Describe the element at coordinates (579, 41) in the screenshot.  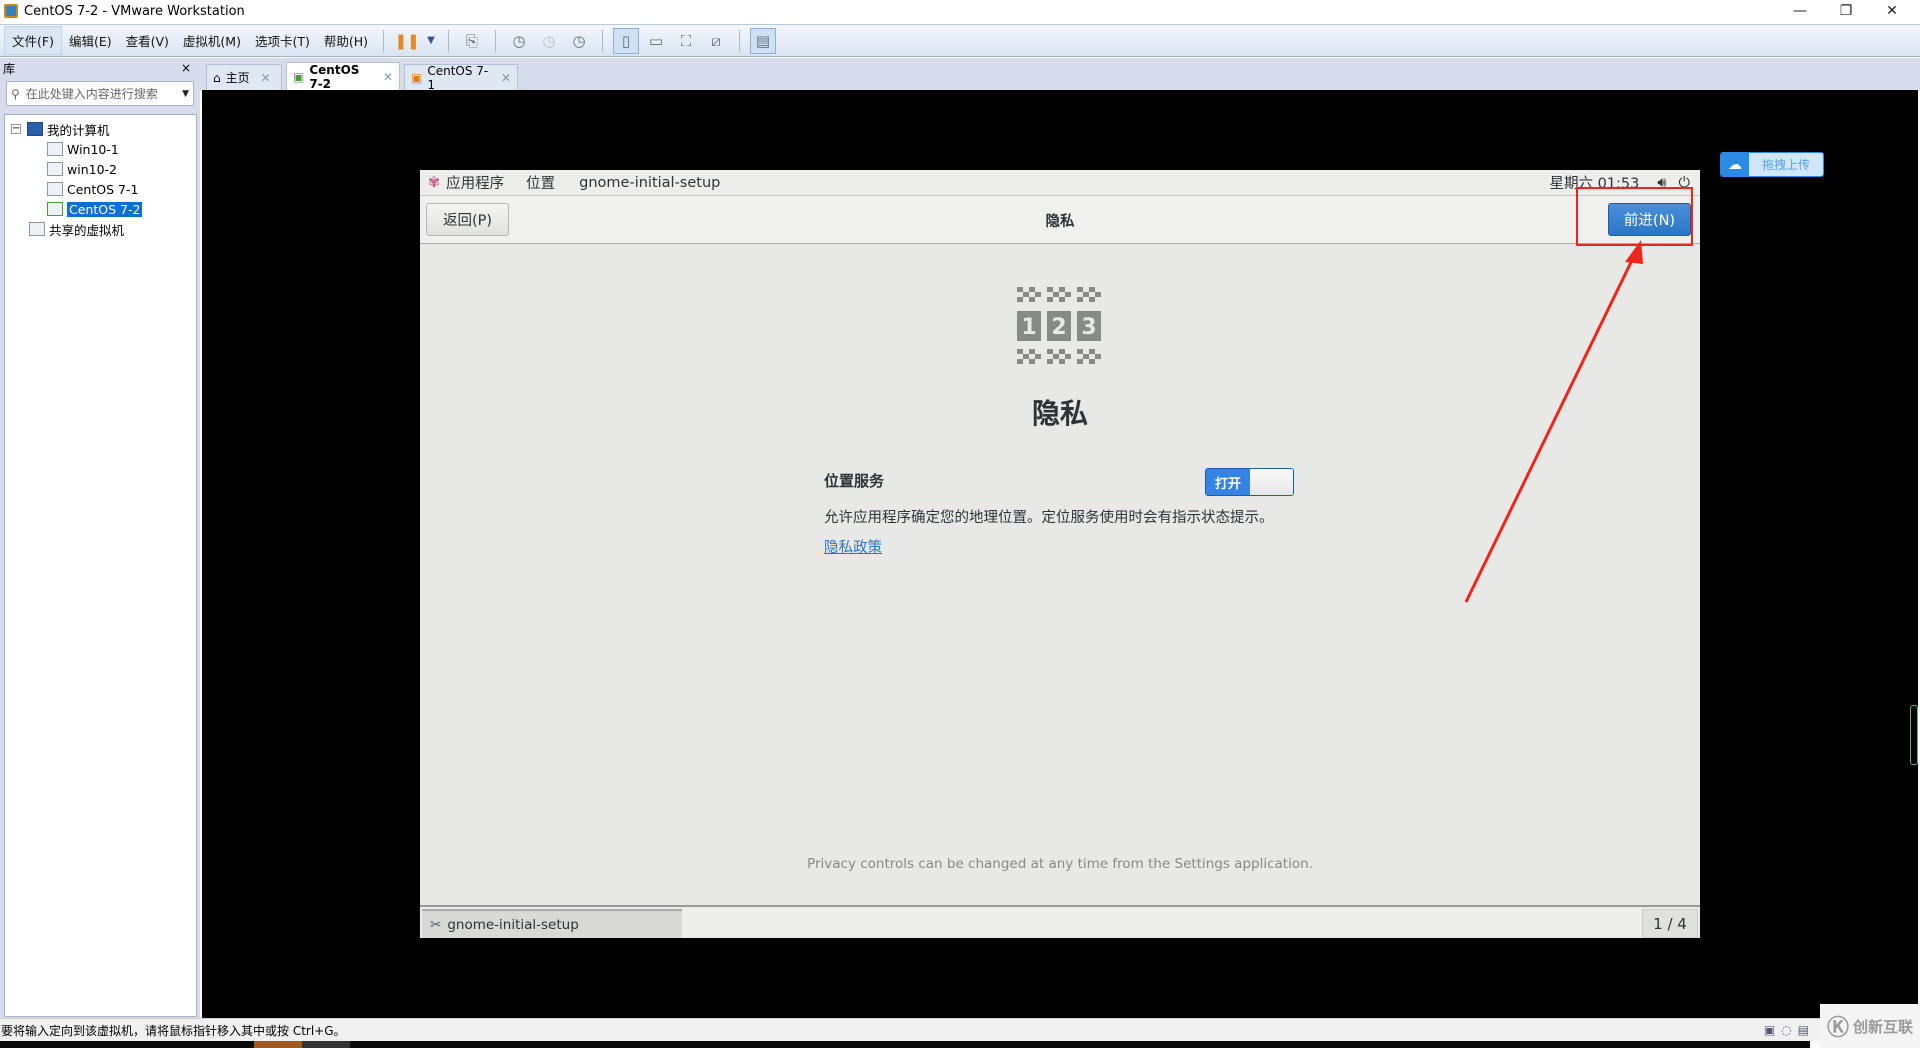
I see `snapshot-manager-icon: ◷` at that location.